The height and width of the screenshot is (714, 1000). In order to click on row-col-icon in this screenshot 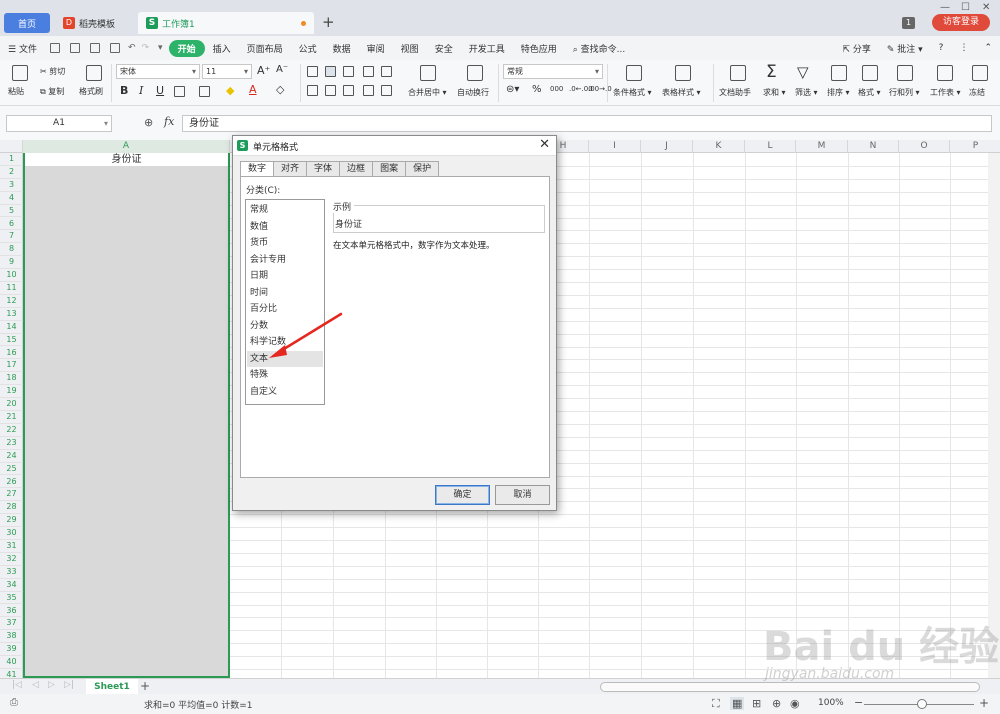, I will do `click(905, 73)`.